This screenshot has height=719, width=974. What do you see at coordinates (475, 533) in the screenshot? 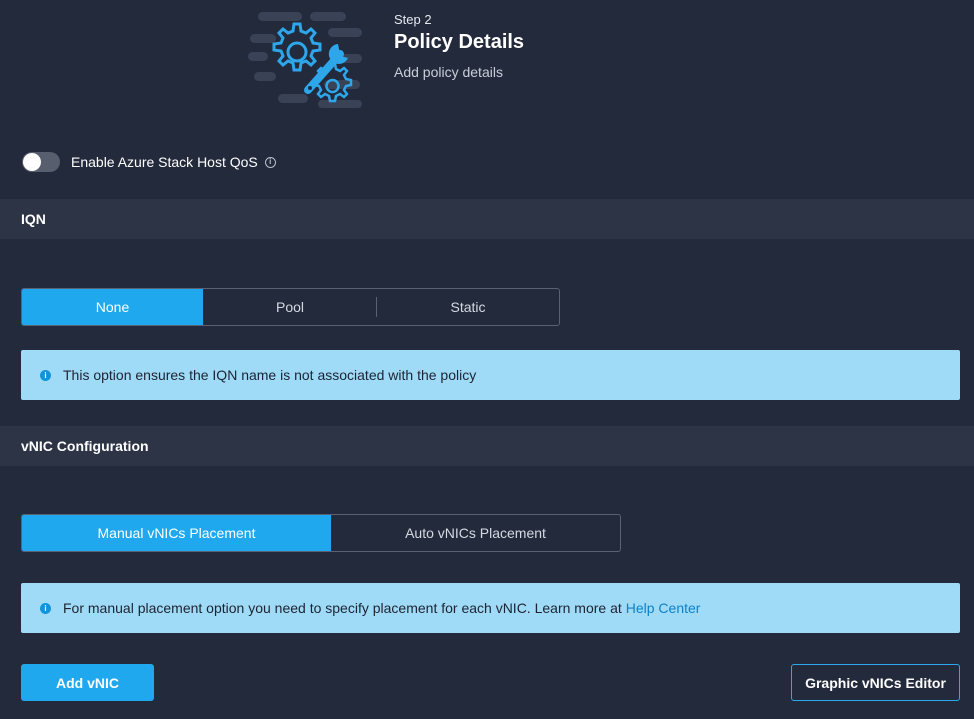
I see `vnic-option-auto: Auto vNICs Placement` at bounding box center [475, 533].